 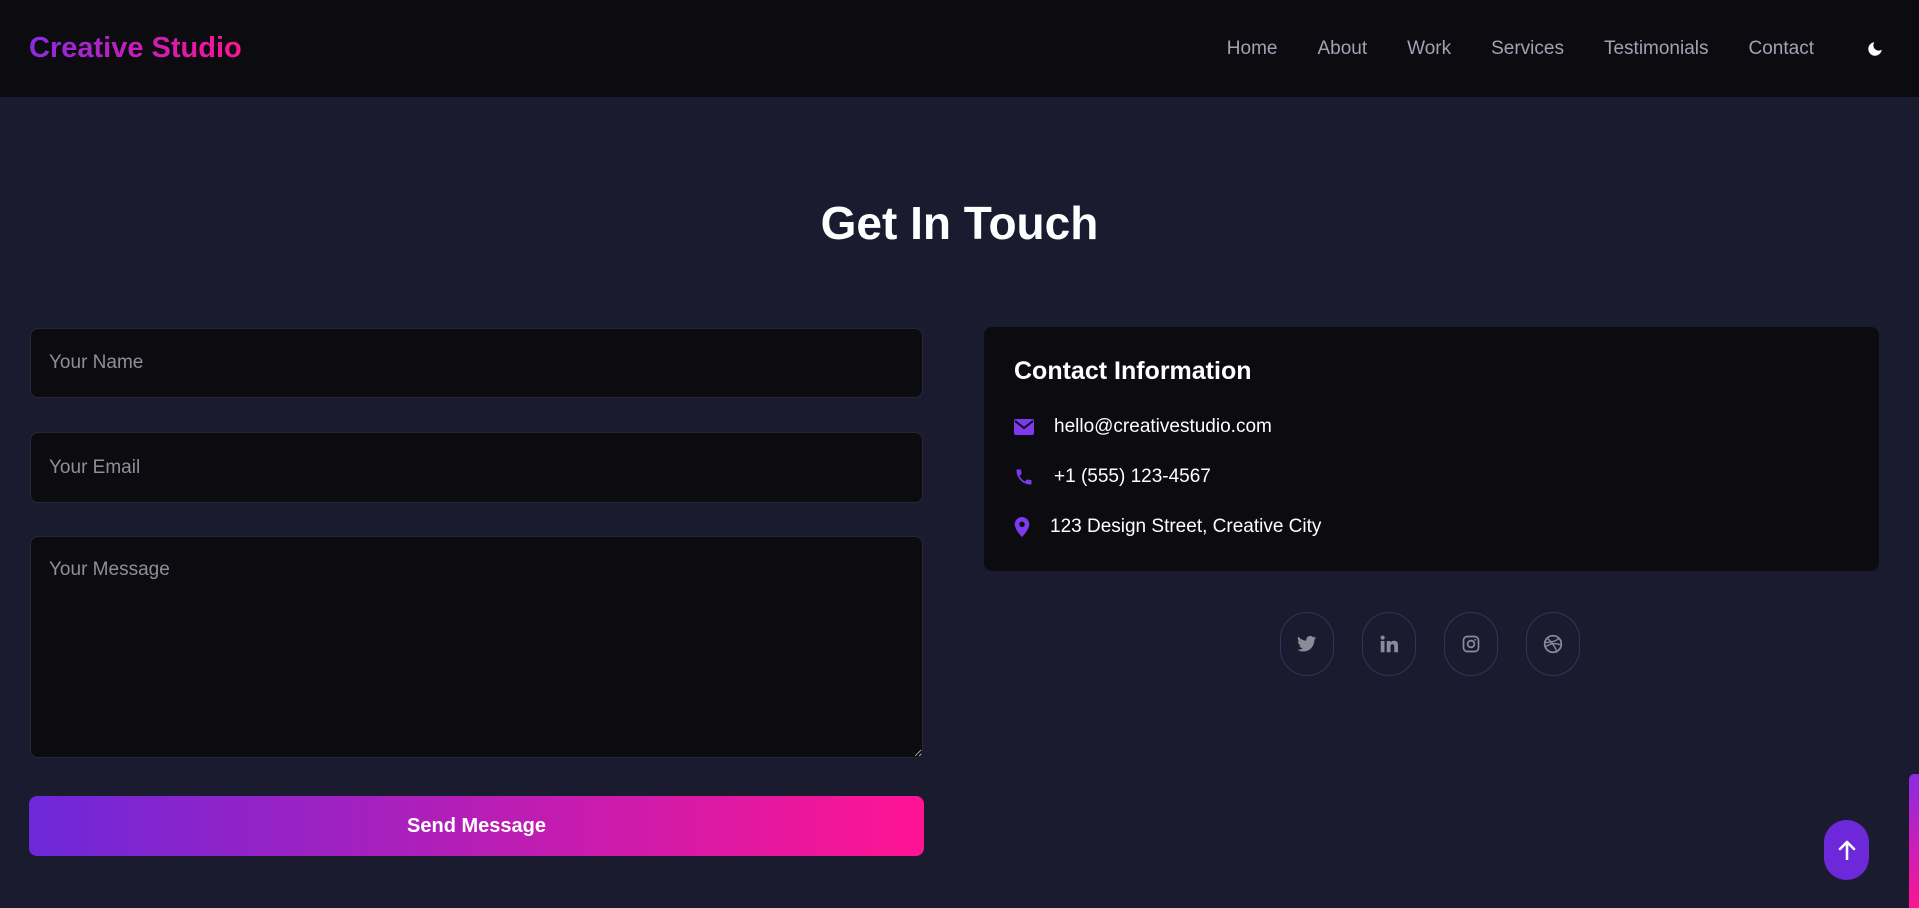 I want to click on theme-toggle-button, so click(x=1875, y=49).